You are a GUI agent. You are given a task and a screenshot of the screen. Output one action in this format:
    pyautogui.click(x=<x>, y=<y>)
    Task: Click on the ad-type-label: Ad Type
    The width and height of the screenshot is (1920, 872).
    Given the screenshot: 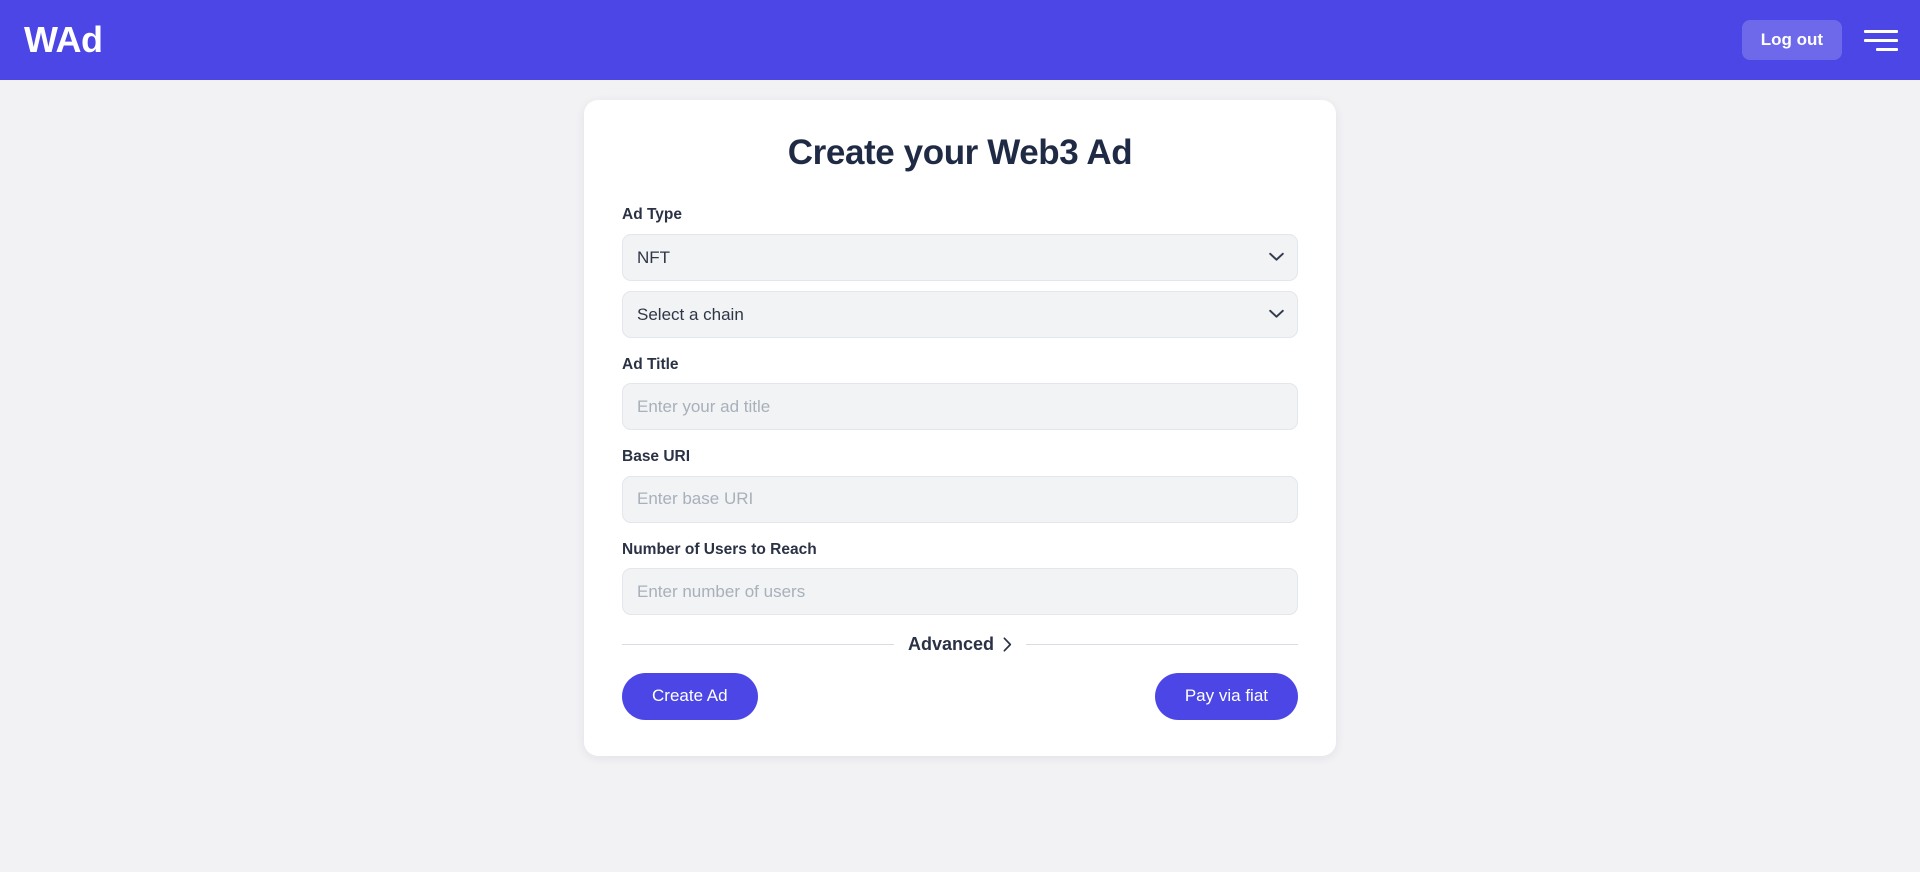 What is the action you would take?
    pyautogui.click(x=652, y=214)
    